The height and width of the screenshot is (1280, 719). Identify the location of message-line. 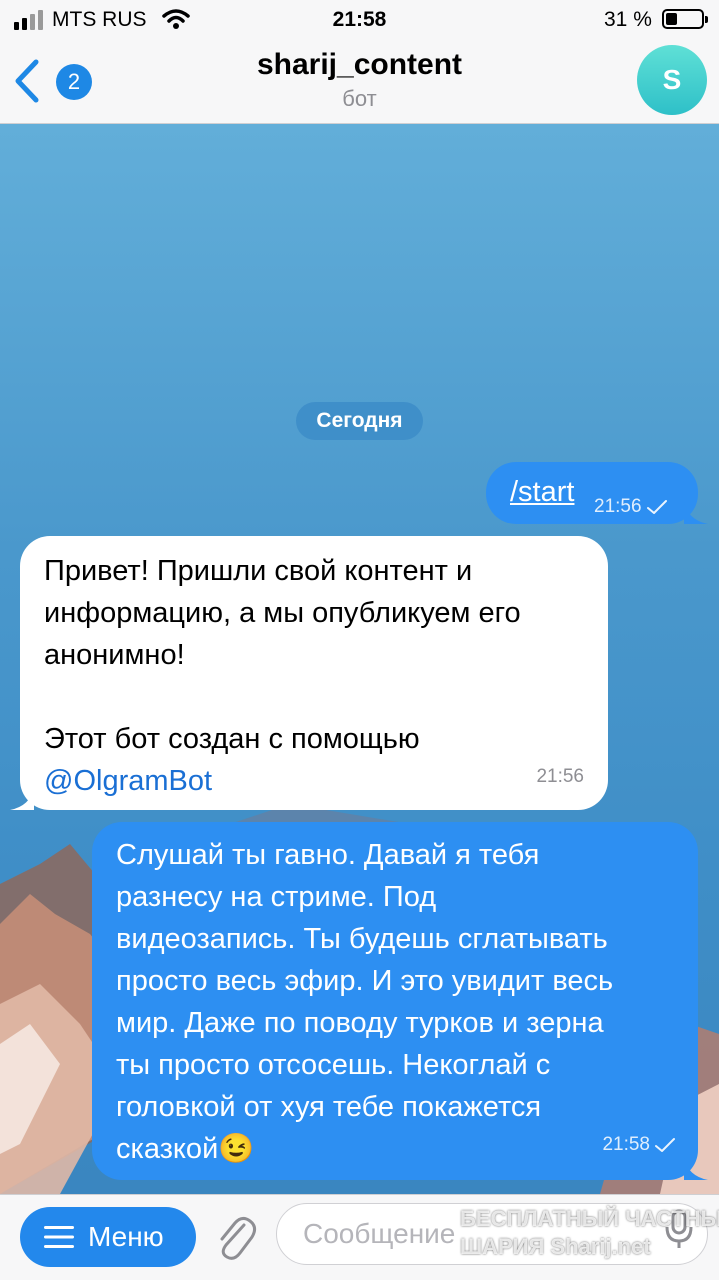
(316, 697).